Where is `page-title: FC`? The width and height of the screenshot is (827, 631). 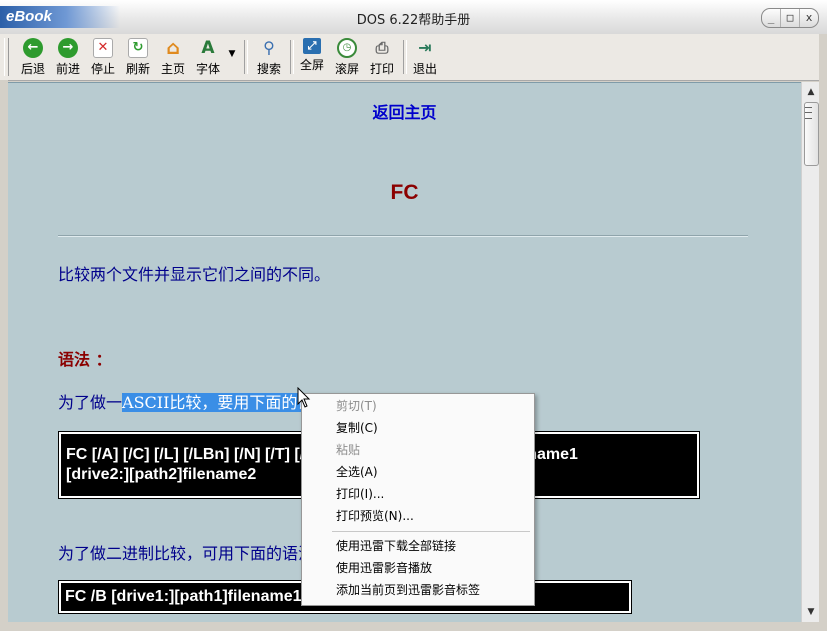 page-title: FC is located at coordinates (404, 192).